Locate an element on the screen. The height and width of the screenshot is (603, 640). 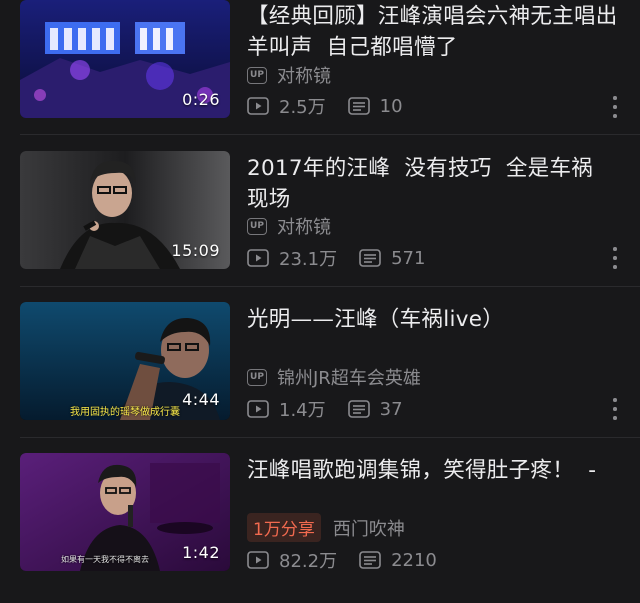
video-stats-row: 2.5万 10 is located at coordinates (336, 106).